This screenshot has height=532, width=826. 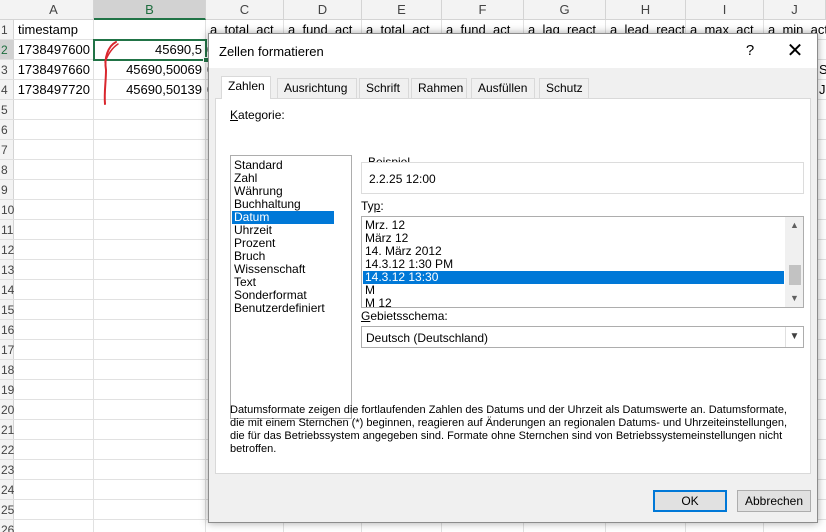 I want to click on cell-j3-edge: S, so click(x=821, y=70).